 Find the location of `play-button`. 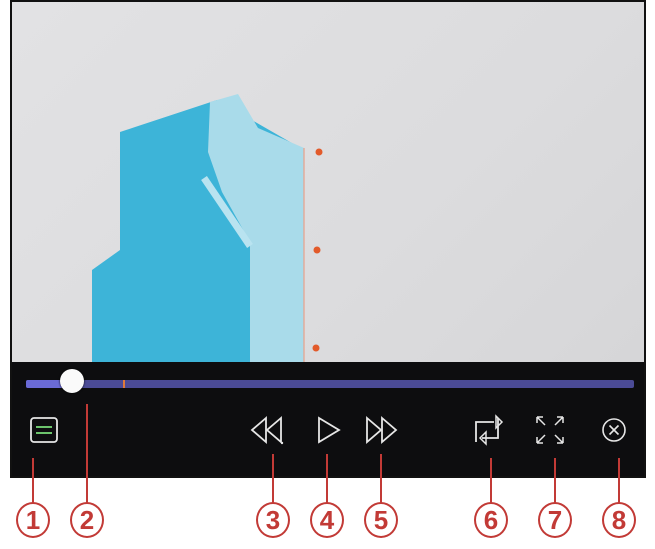

play-button is located at coordinates (328, 430).